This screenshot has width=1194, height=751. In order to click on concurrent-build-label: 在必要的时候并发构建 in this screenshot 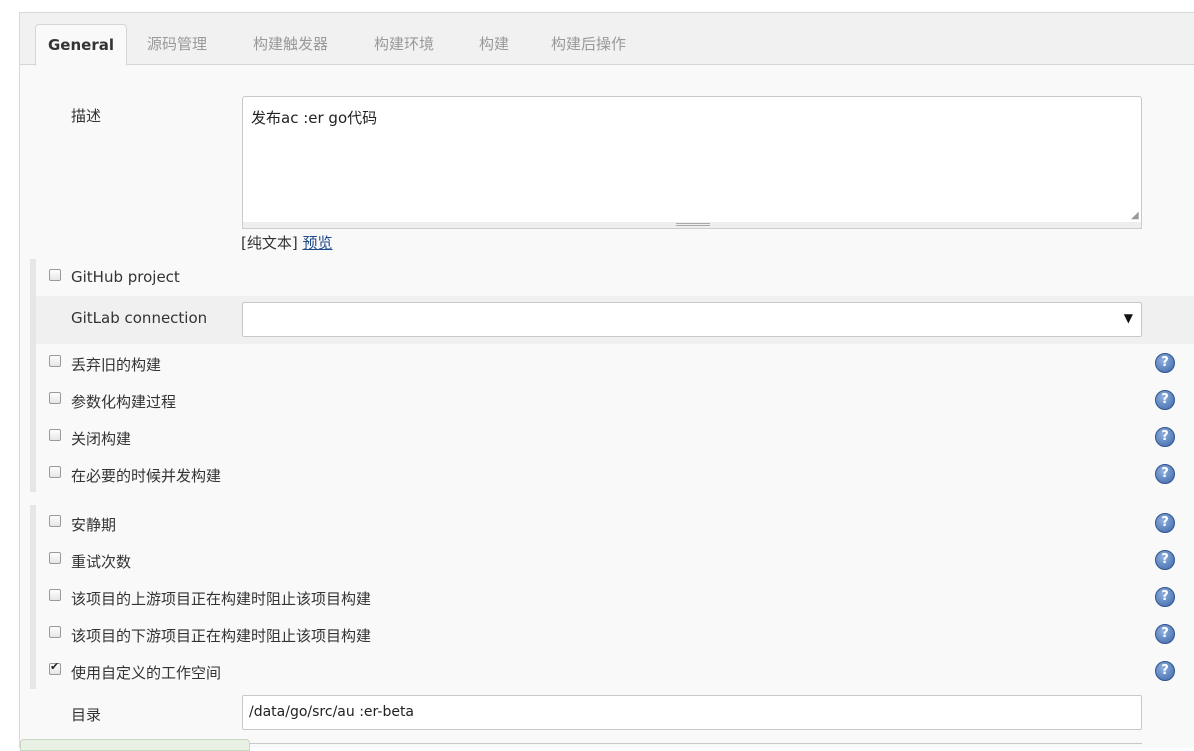, I will do `click(146, 476)`.